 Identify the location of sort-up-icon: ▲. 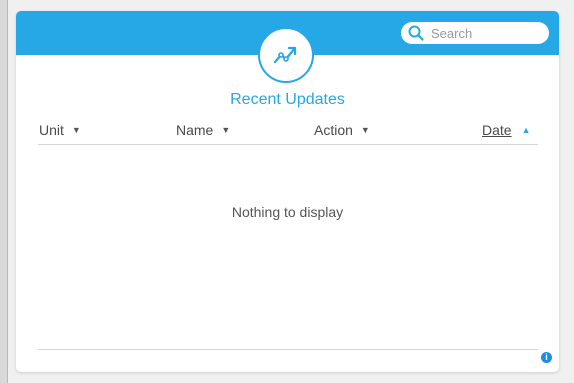
(526, 130).